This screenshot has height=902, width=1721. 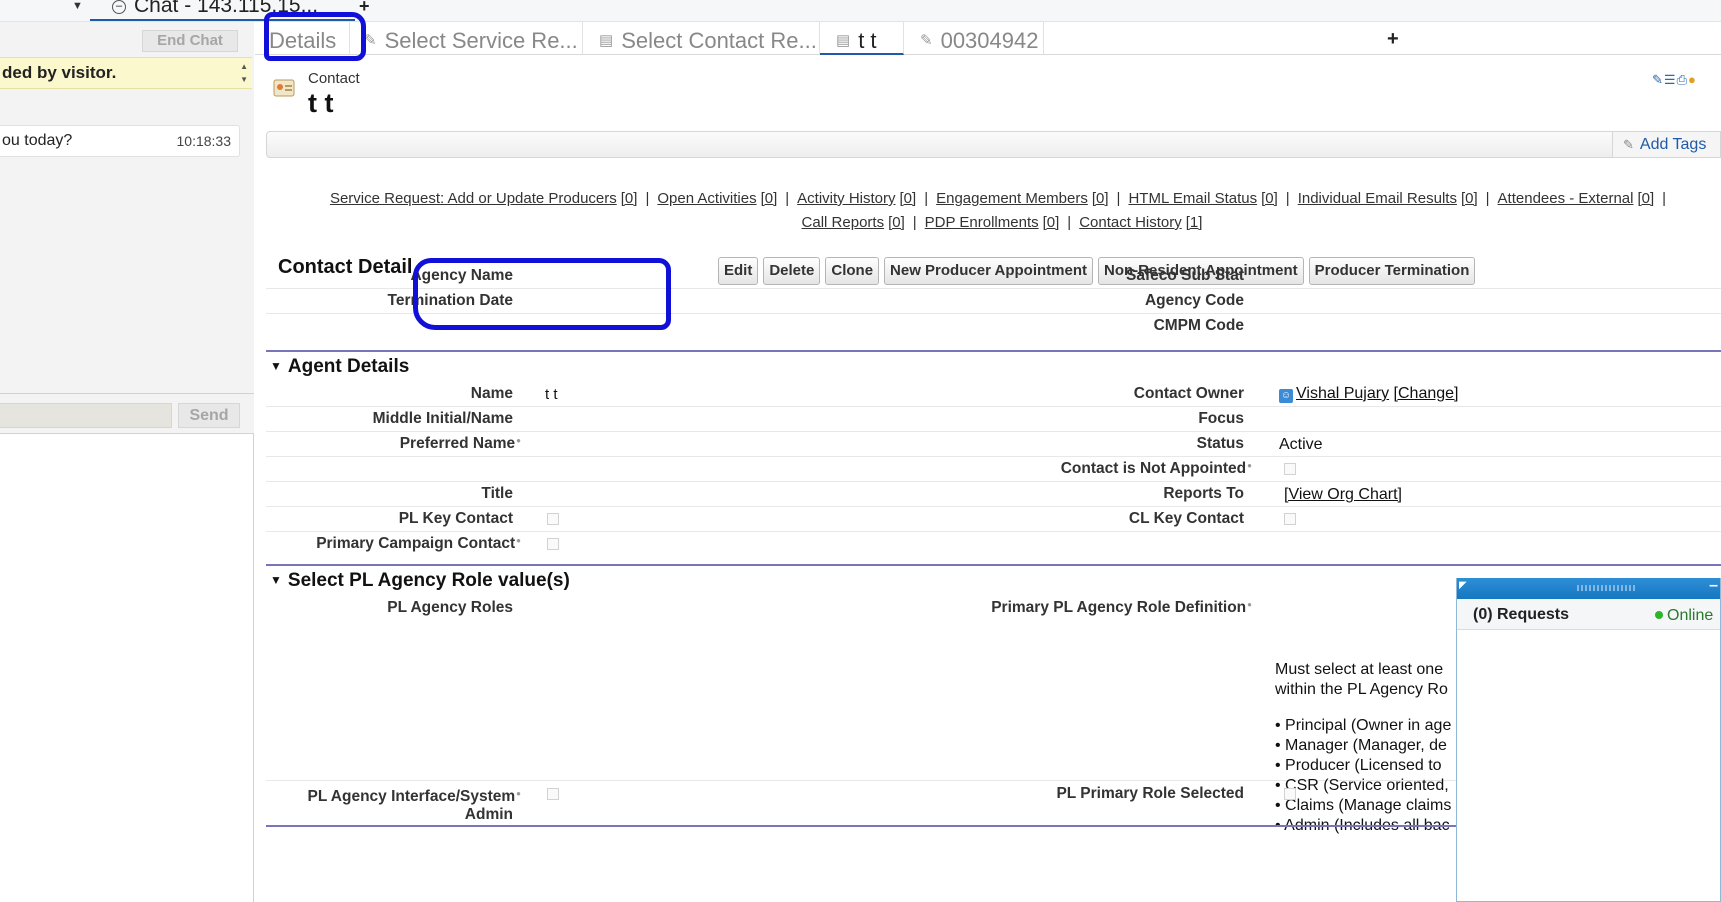 I want to click on related-list-link: Call Reports [0], so click(x=853, y=222).